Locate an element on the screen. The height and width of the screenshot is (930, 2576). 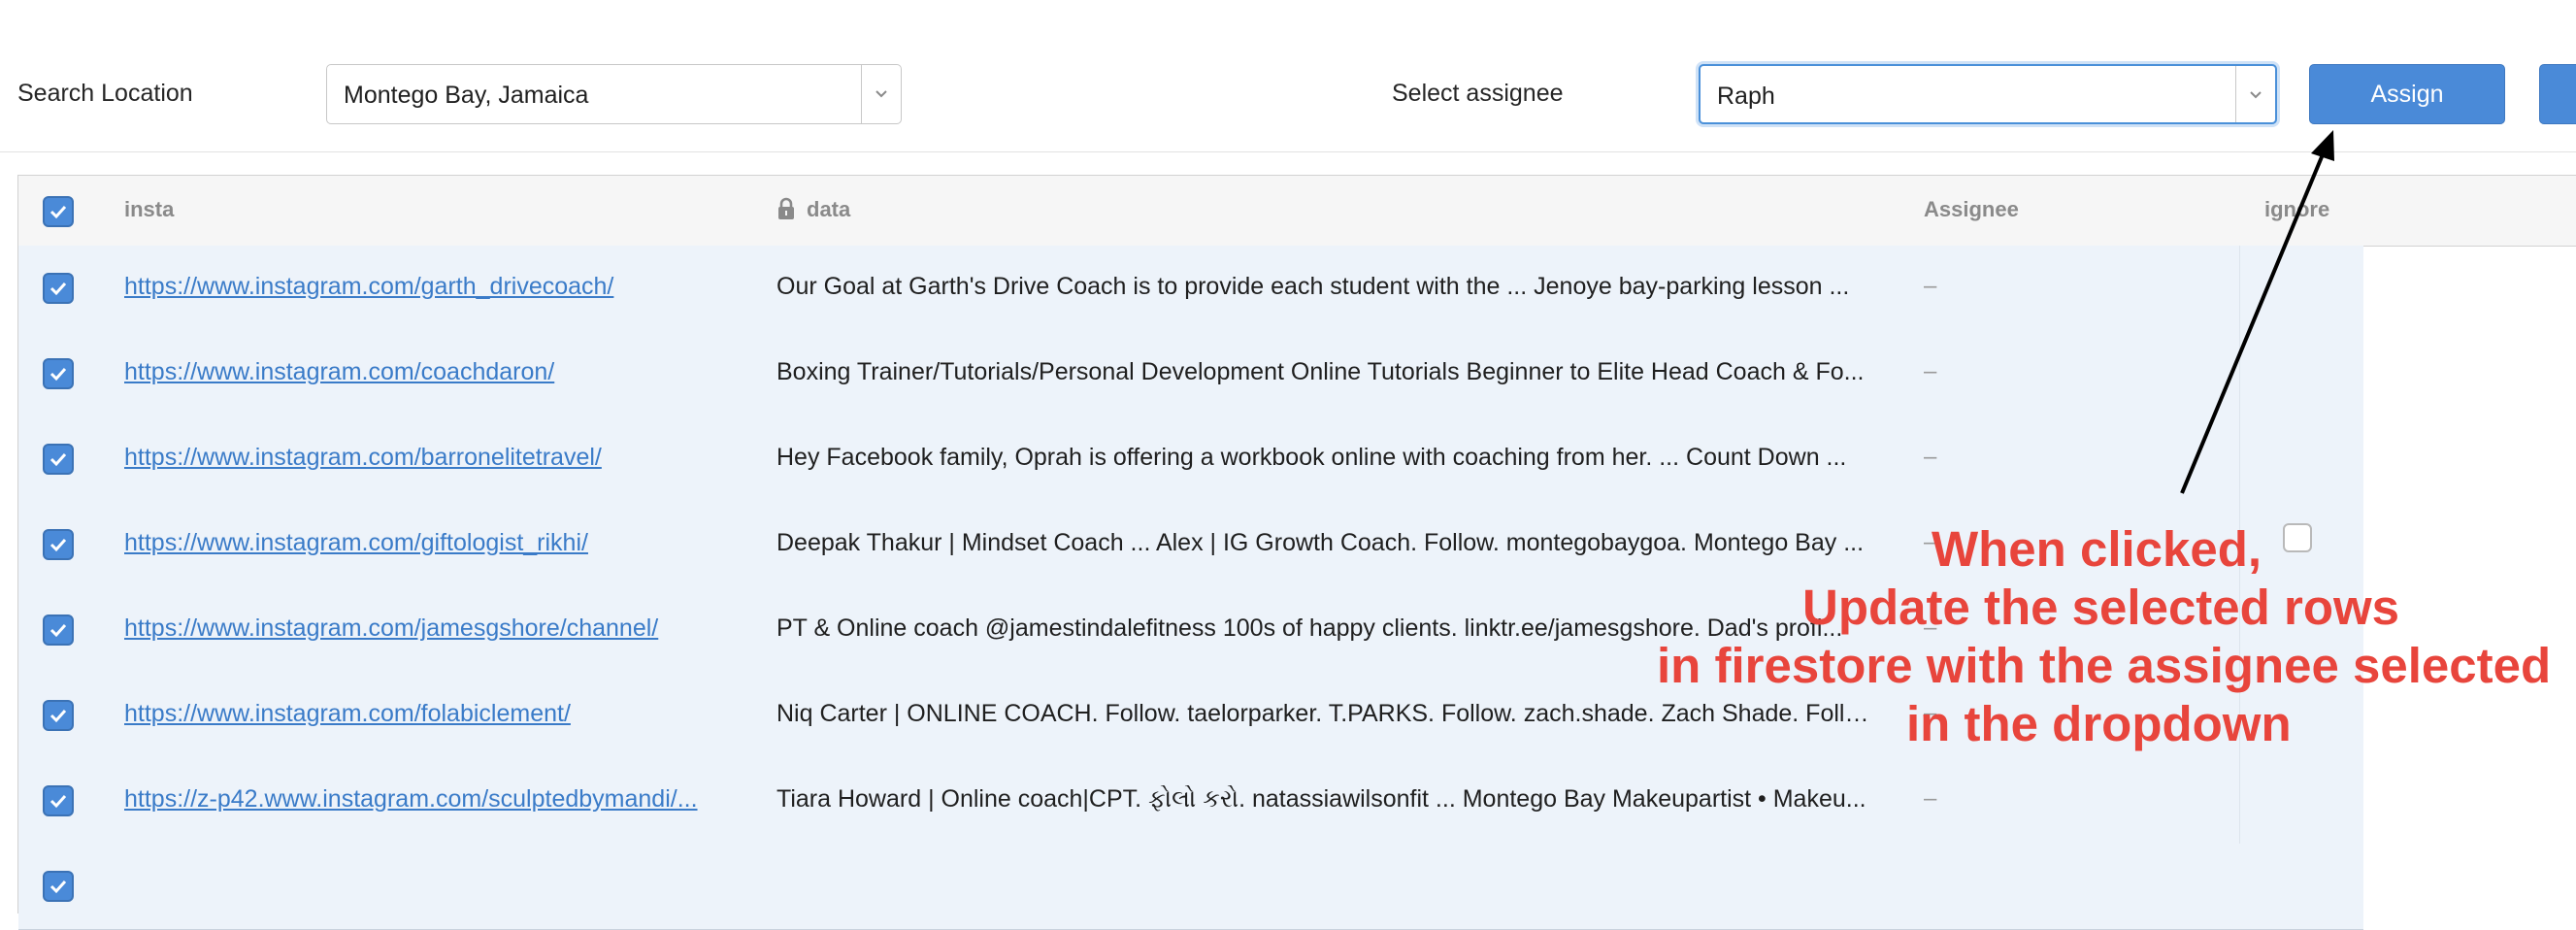
column-header-data: data is located at coordinates (828, 209).